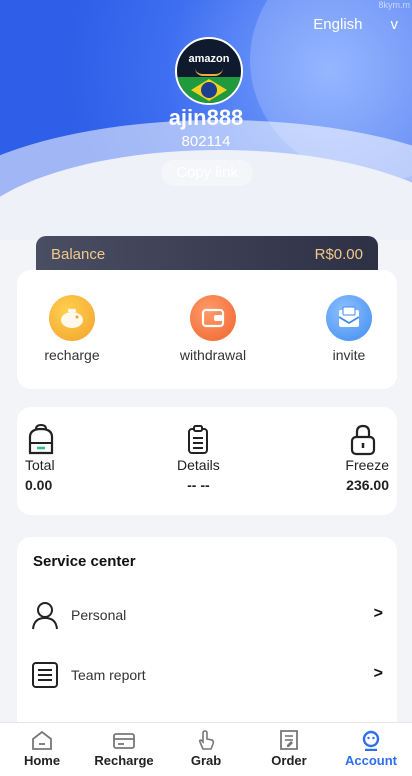  Describe the element at coordinates (289, 740) in the screenshot. I see `order-document-icon` at that location.